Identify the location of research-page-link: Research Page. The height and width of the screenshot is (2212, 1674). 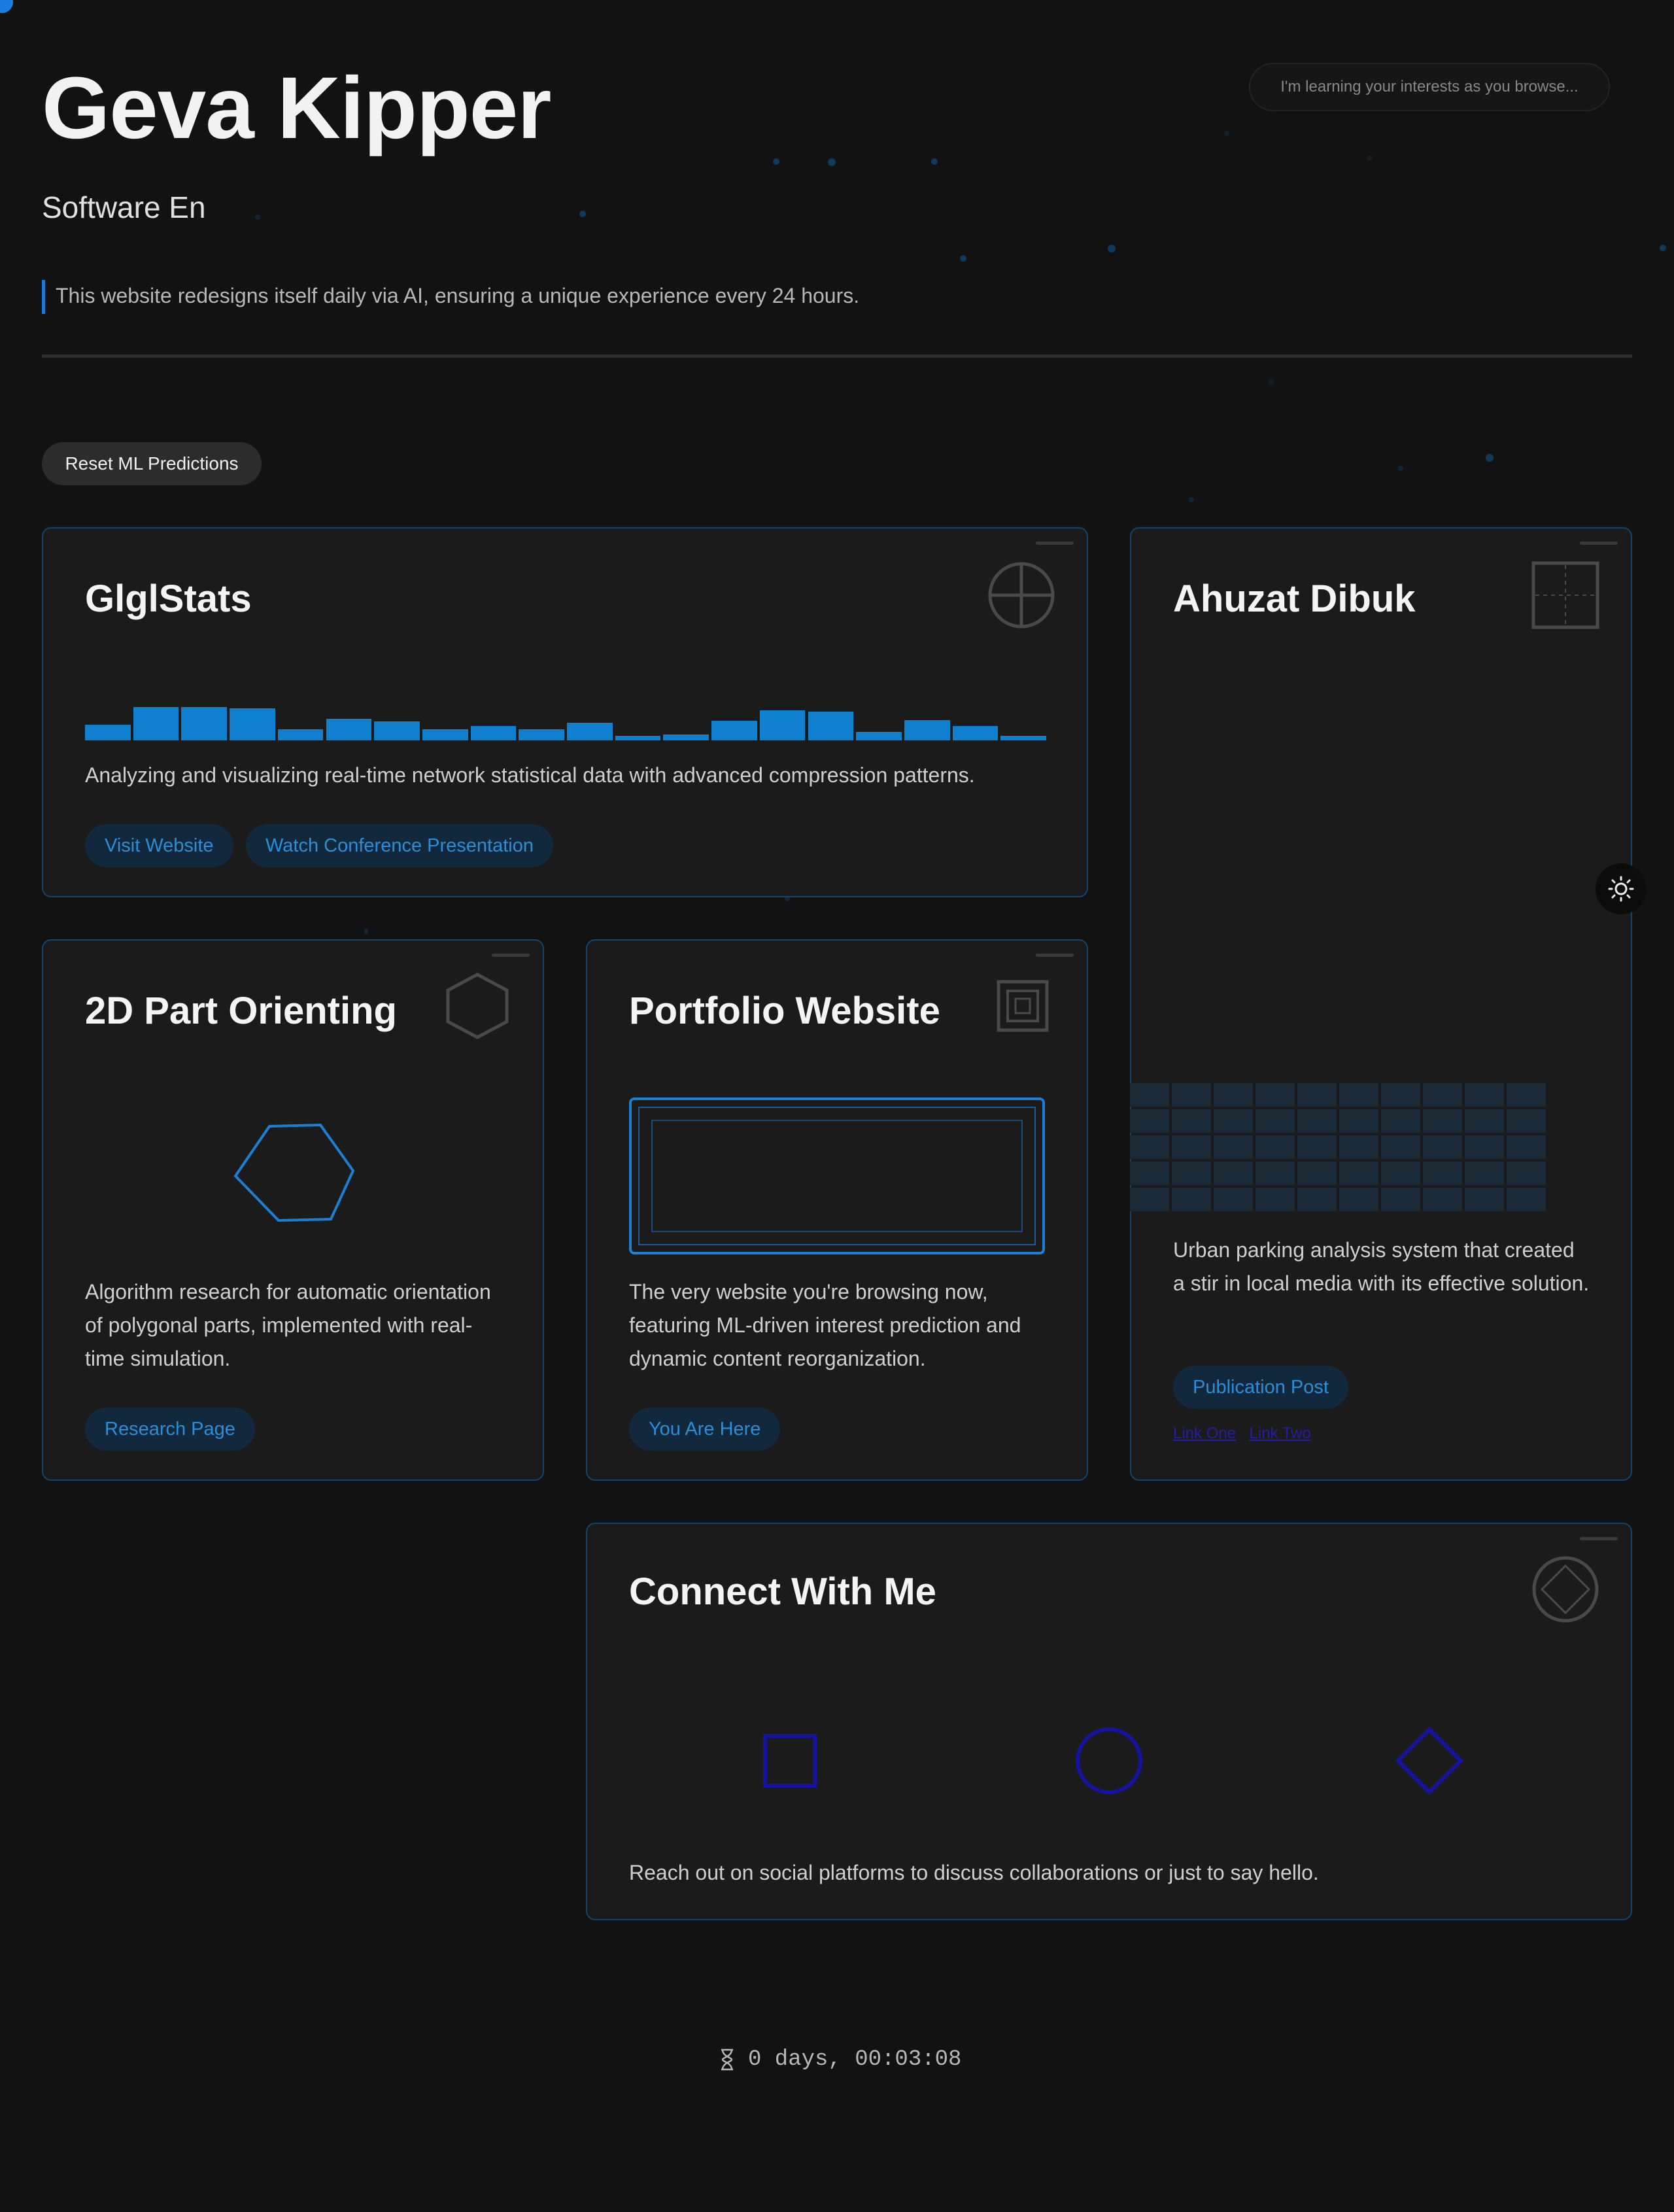
(170, 1429).